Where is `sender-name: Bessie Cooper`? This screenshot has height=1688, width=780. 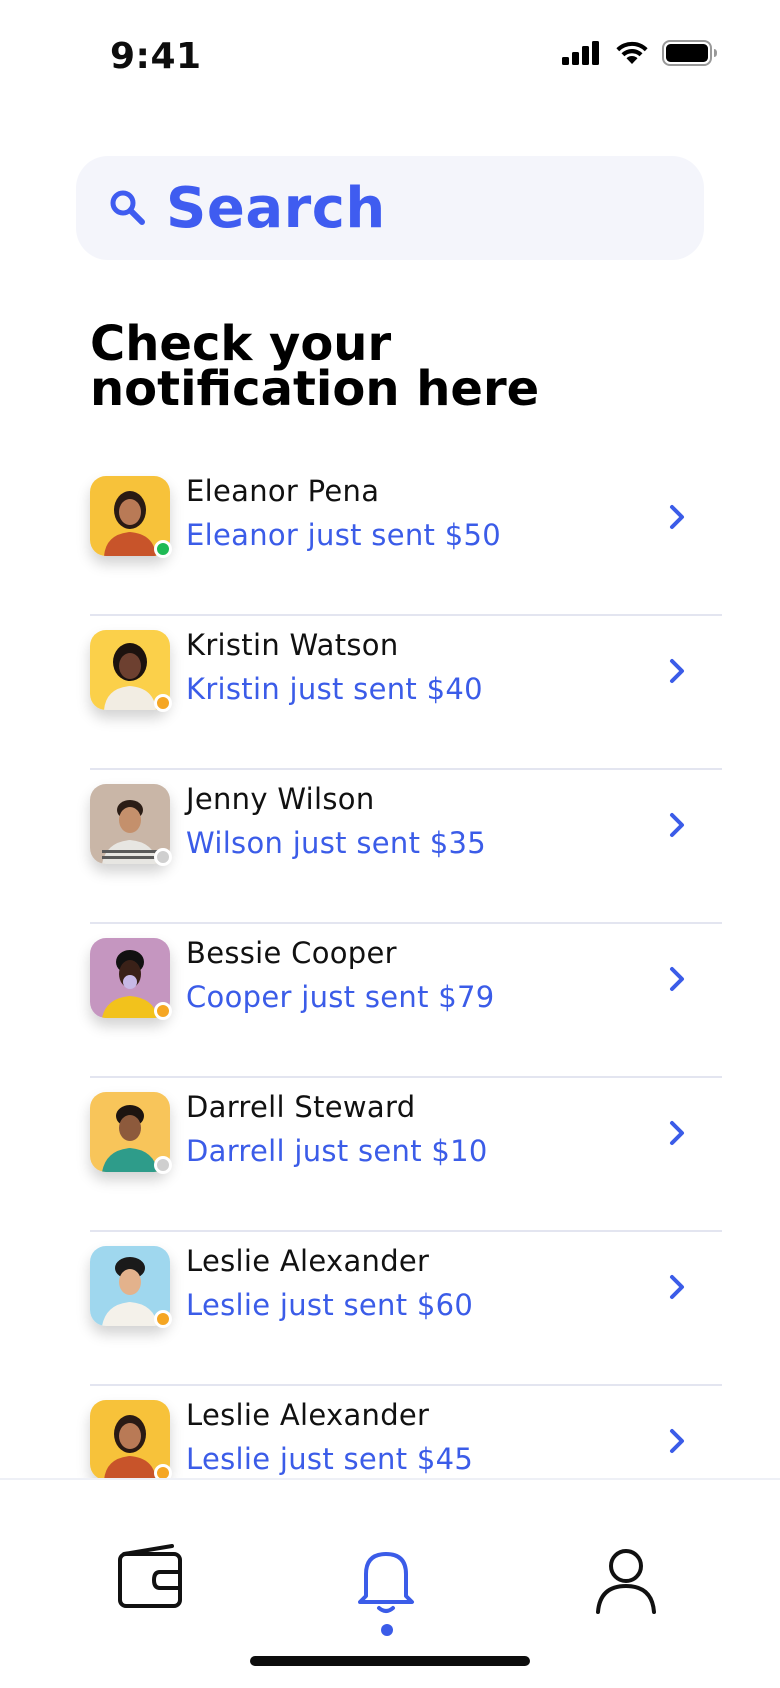 sender-name: Bessie Cooper is located at coordinates (291, 953).